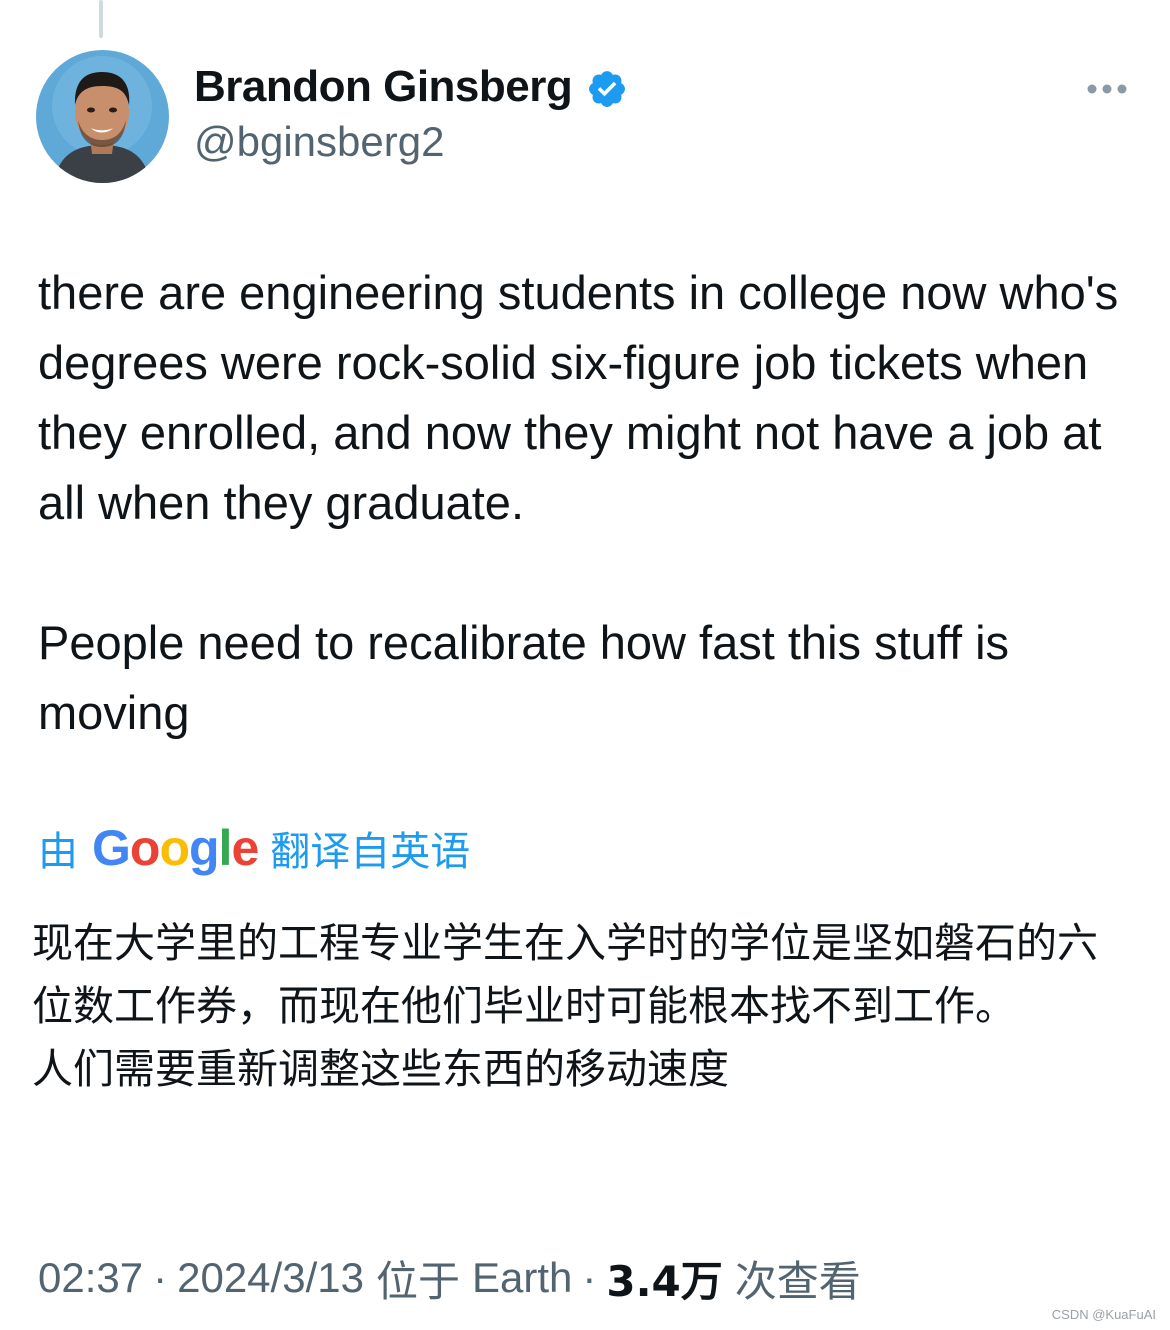 The width and height of the screenshot is (1170, 1330). What do you see at coordinates (101, 19) in the screenshot?
I see `thread-connector-line` at bounding box center [101, 19].